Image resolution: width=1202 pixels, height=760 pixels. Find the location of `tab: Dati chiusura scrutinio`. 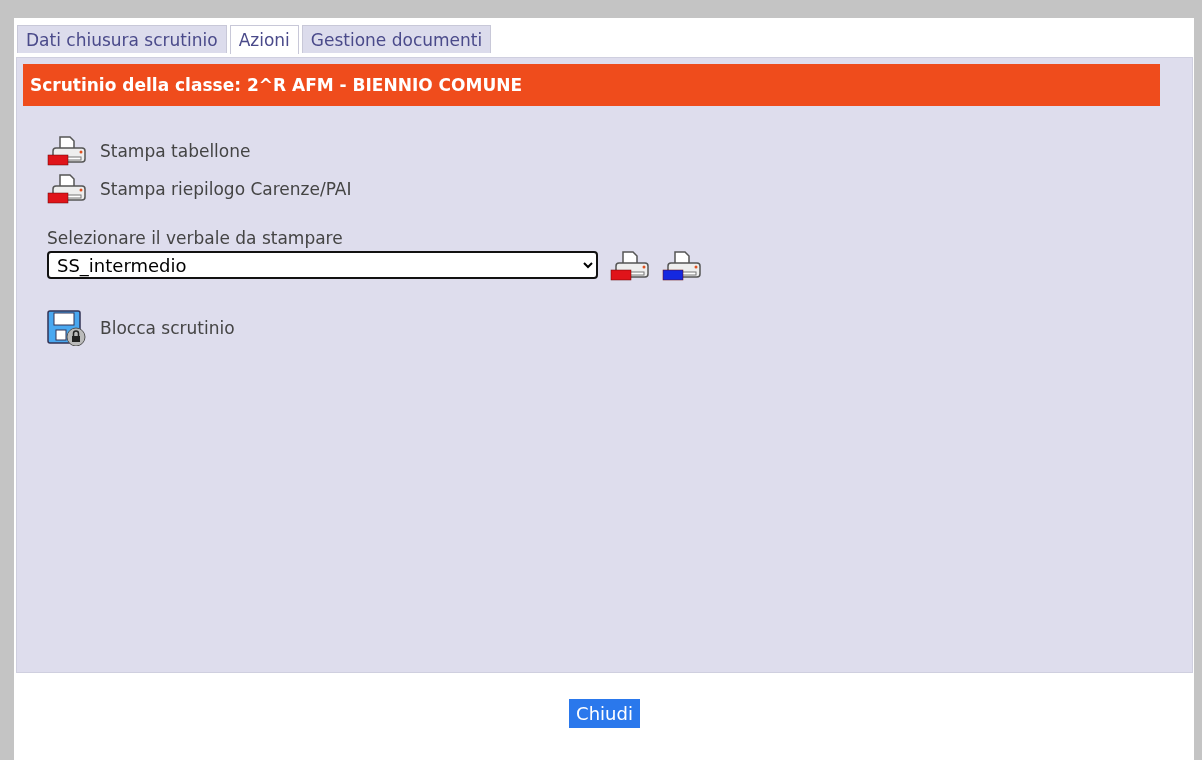

tab: Dati chiusura scrutinio is located at coordinates (122, 39).